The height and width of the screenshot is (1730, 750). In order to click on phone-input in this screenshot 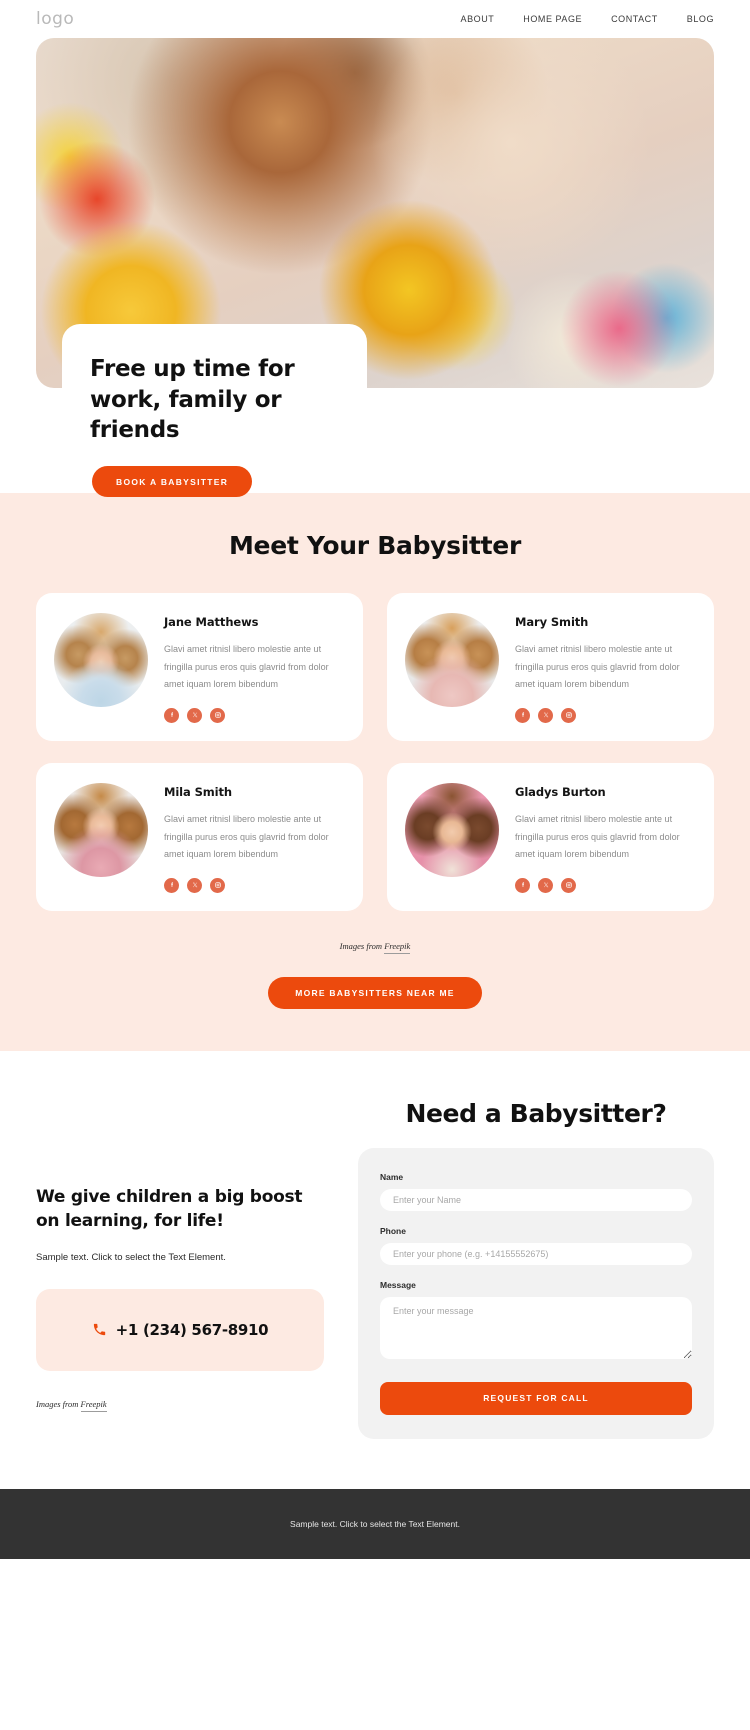, I will do `click(536, 1253)`.